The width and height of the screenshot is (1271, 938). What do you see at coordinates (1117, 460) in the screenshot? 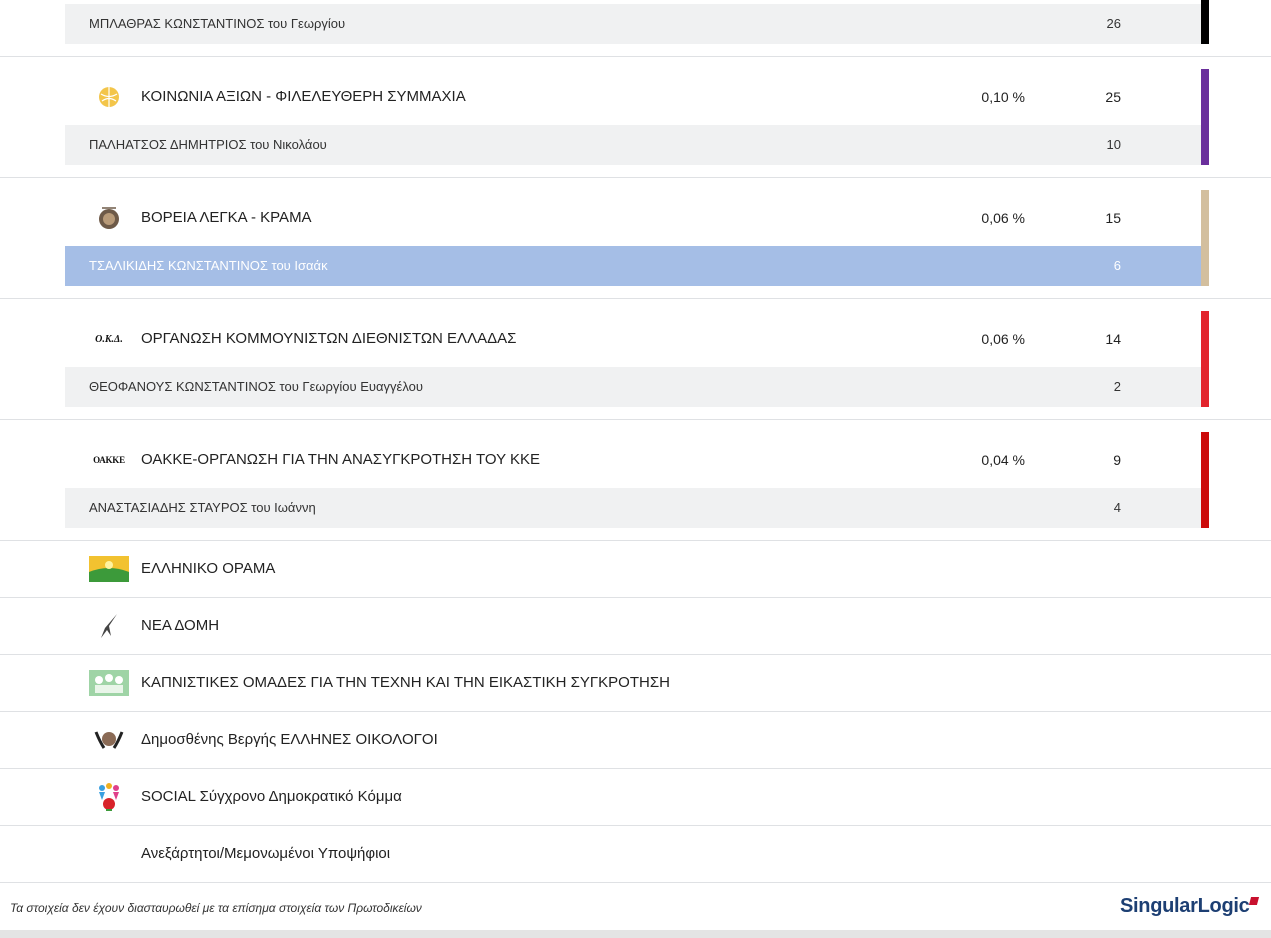
I see `party-votes: 9` at bounding box center [1117, 460].